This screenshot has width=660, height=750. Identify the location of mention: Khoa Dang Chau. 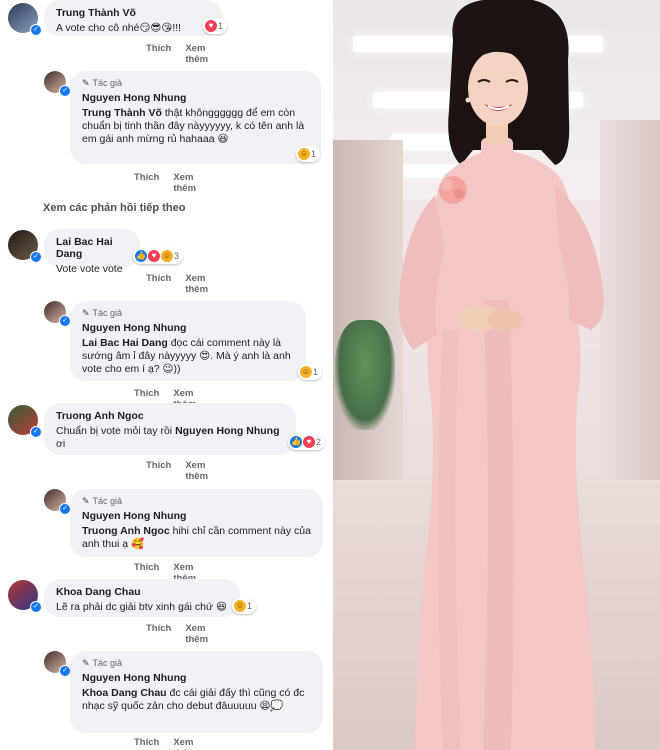
(124, 693).